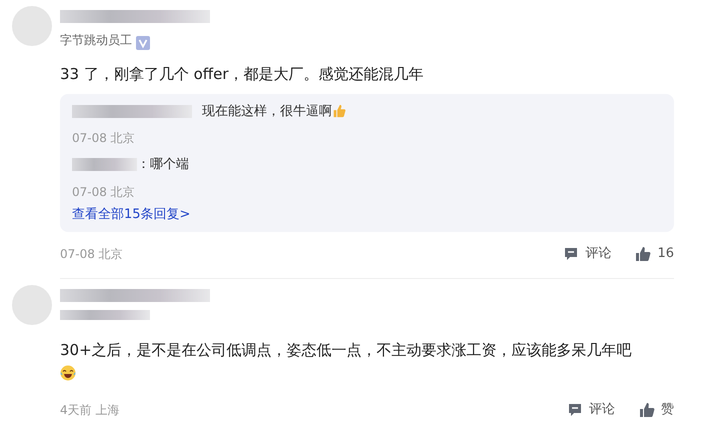 This screenshot has height=431, width=702. What do you see at coordinates (163, 165) in the screenshot?
I see `reply-text: ：哪个端` at bounding box center [163, 165].